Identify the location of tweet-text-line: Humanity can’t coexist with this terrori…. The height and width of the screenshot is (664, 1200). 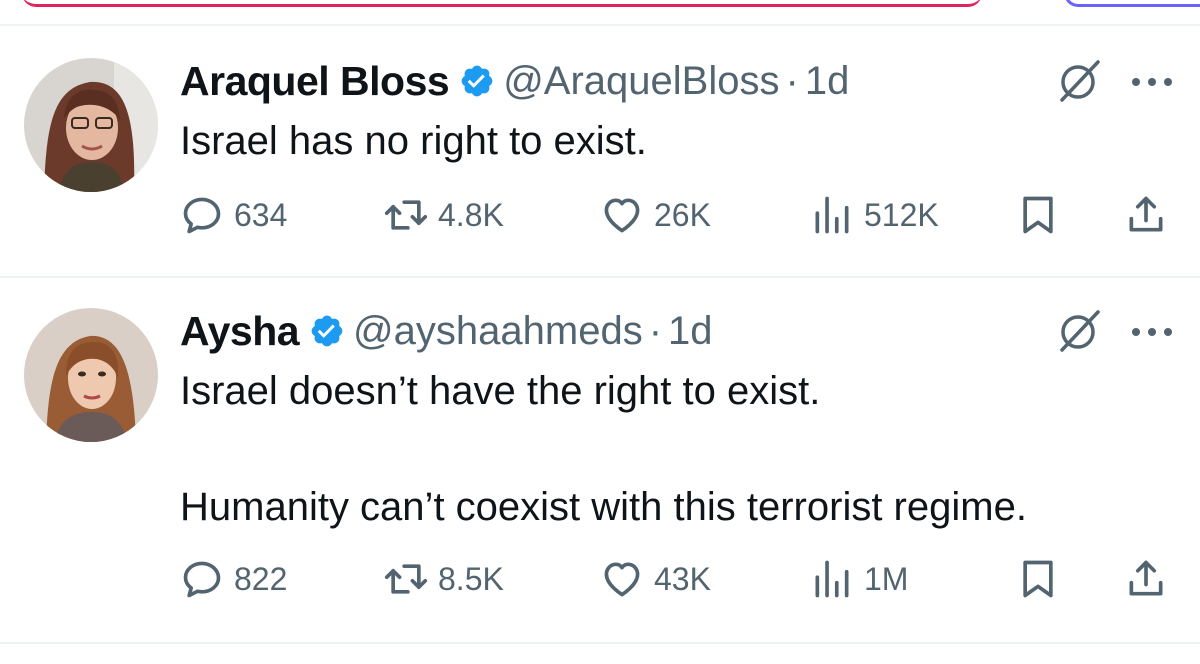
(603, 507).